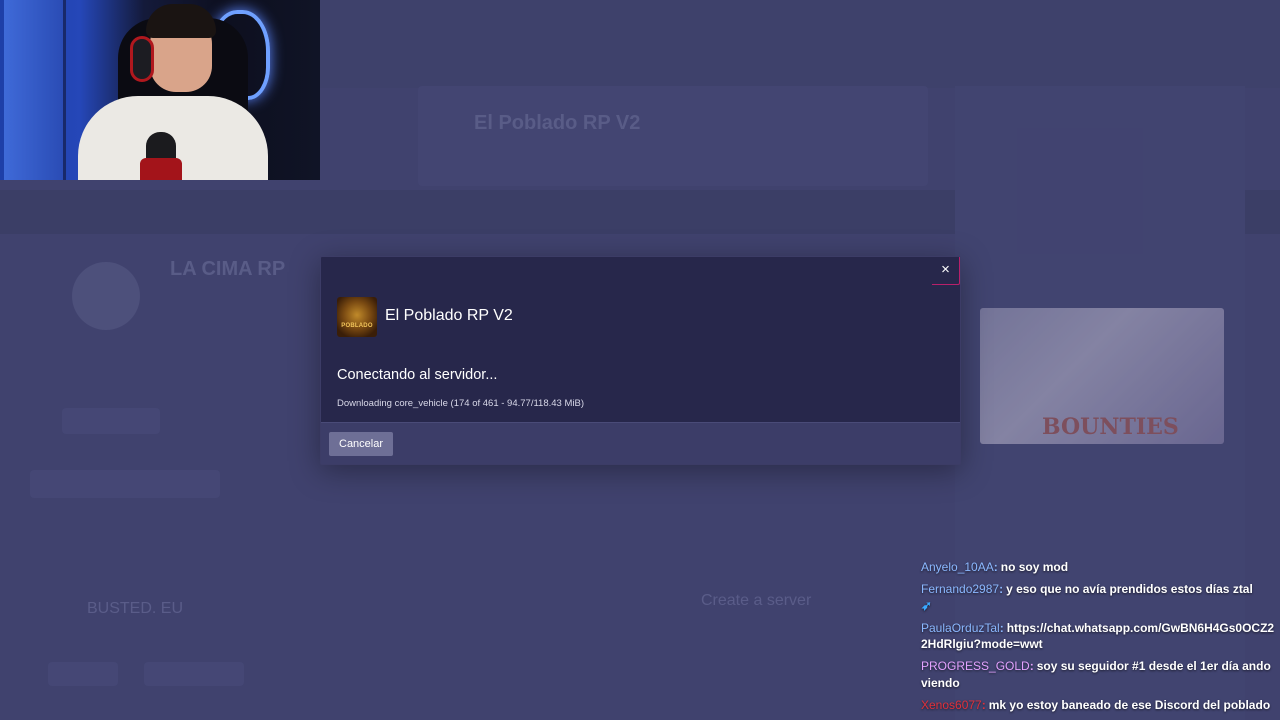 Image resolution: width=1280 pixels, height=720 pixels. Describe the element at coordinates (640, 443) in the screenshot. I see `dialog-footer: Cancelar` at that location.